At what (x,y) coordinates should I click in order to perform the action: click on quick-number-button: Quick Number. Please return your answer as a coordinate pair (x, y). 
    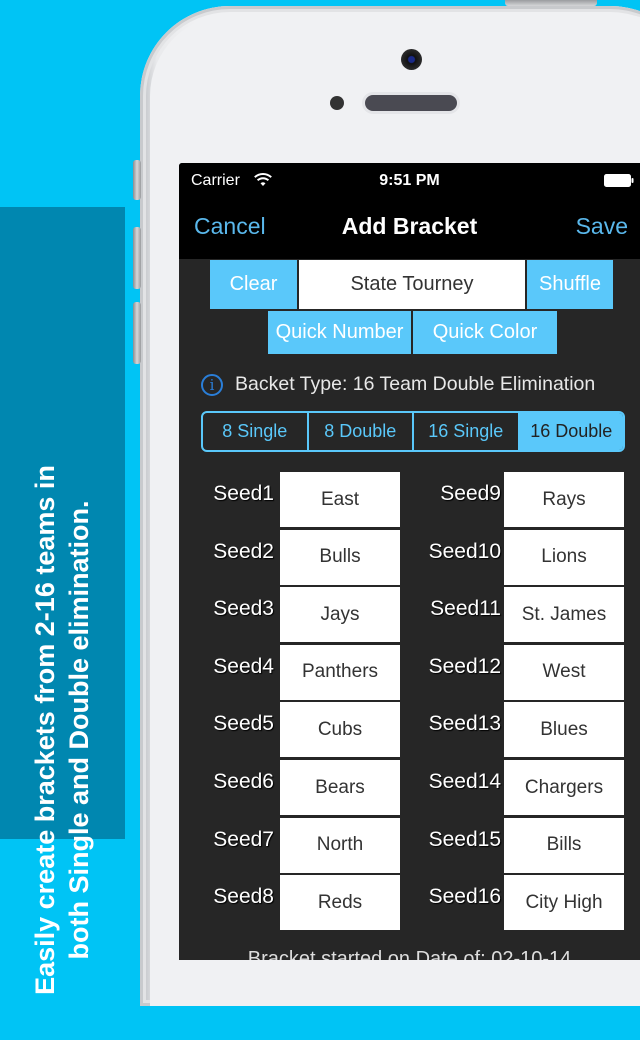
    Looking at the image, I should click on (339, 332).